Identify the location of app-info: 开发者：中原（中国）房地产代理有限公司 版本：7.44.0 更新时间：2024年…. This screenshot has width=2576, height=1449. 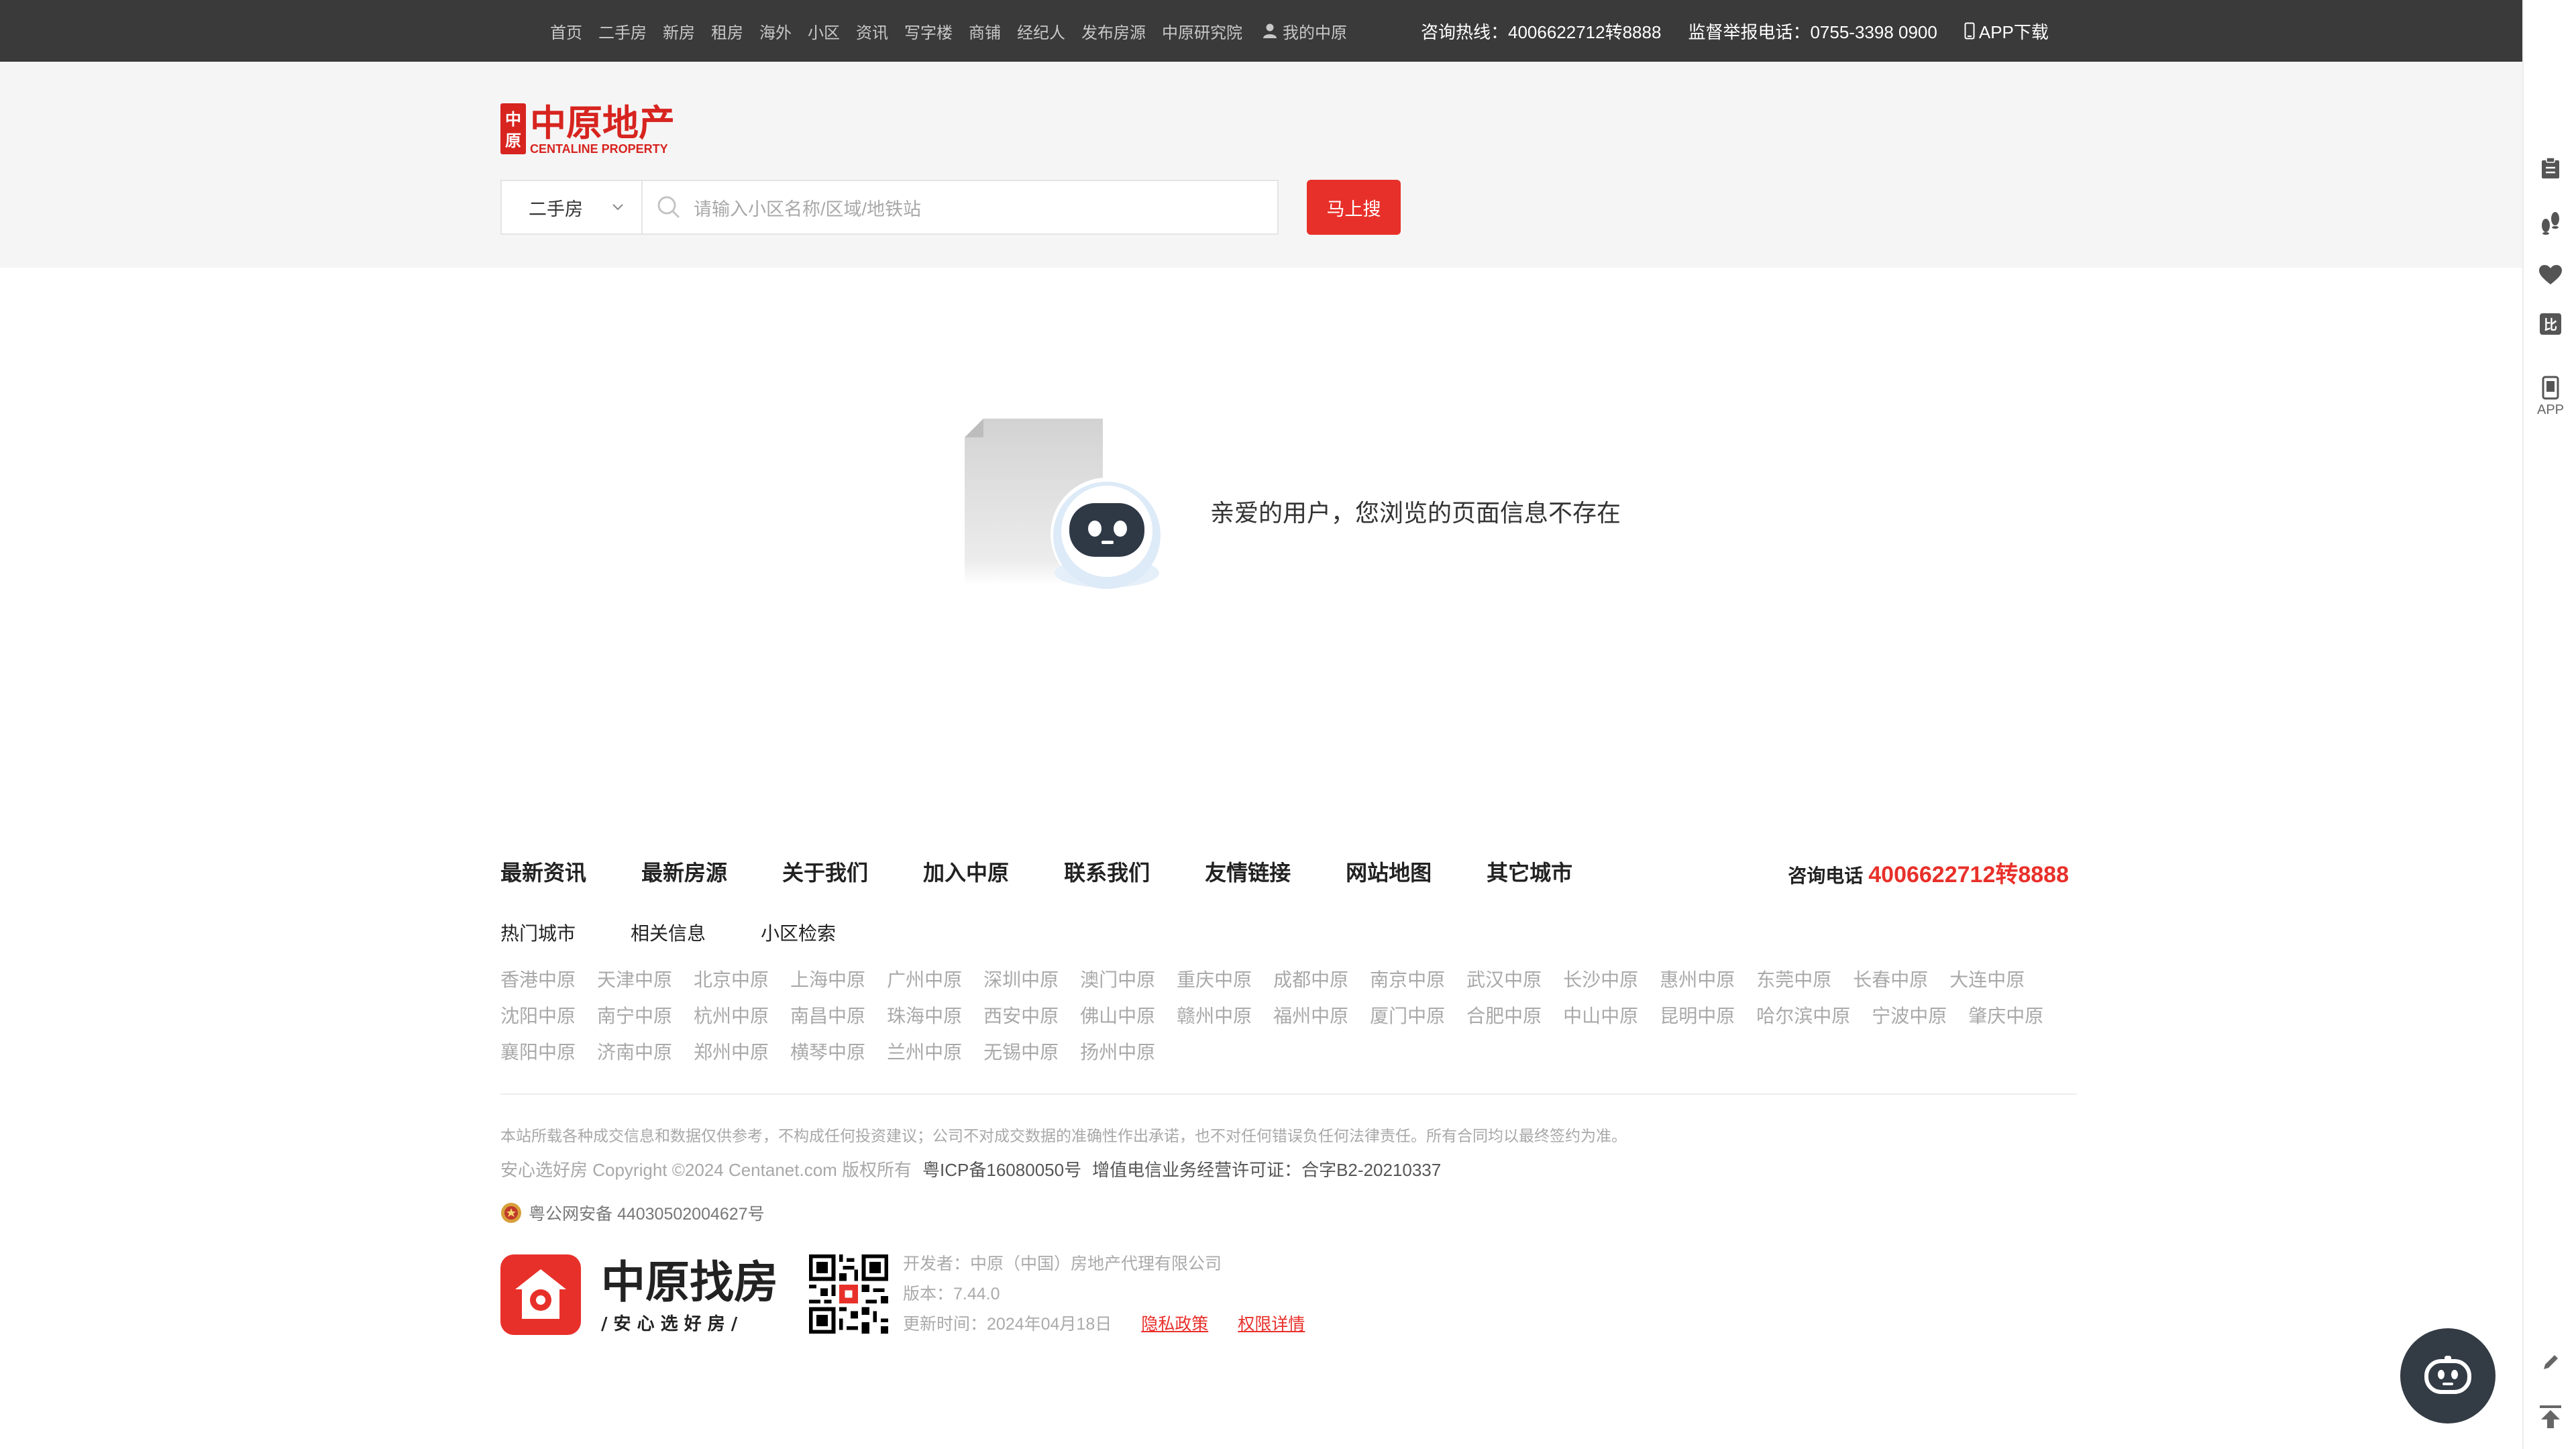
(1104, 1294).